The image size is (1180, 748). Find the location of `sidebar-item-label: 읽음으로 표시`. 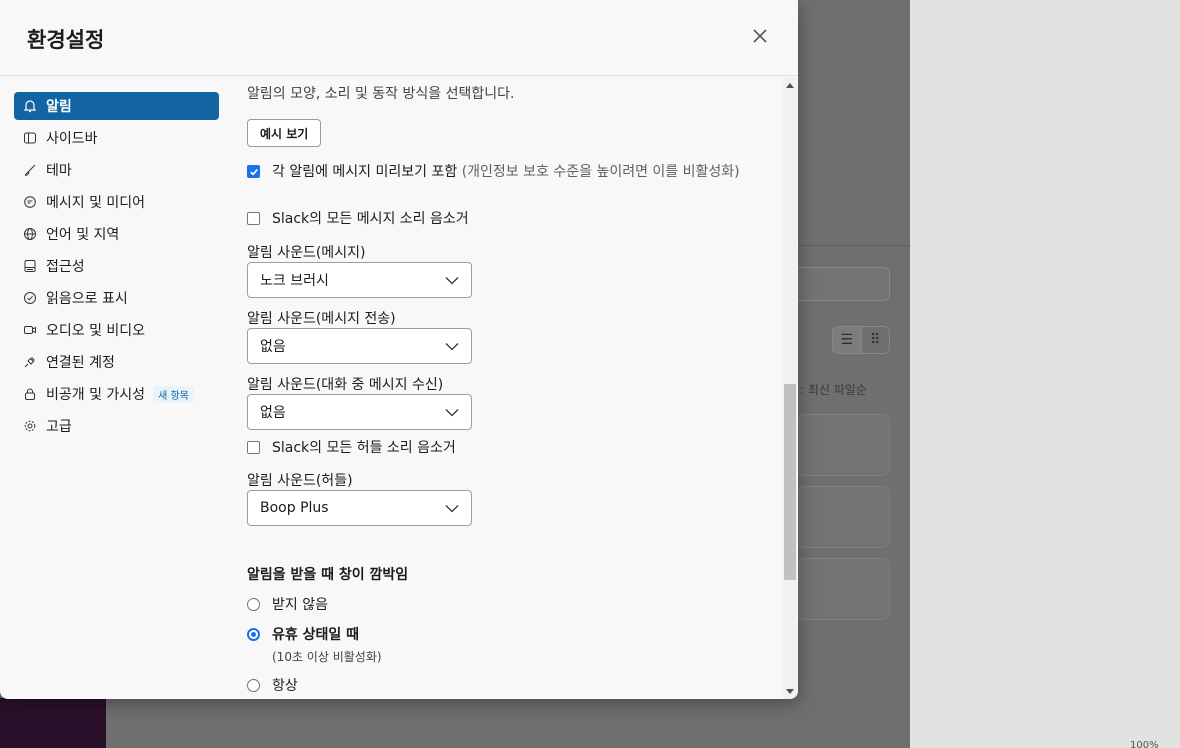

sidebar-item-label: 읽음으로 표시 is located at coordinates (87, 299).